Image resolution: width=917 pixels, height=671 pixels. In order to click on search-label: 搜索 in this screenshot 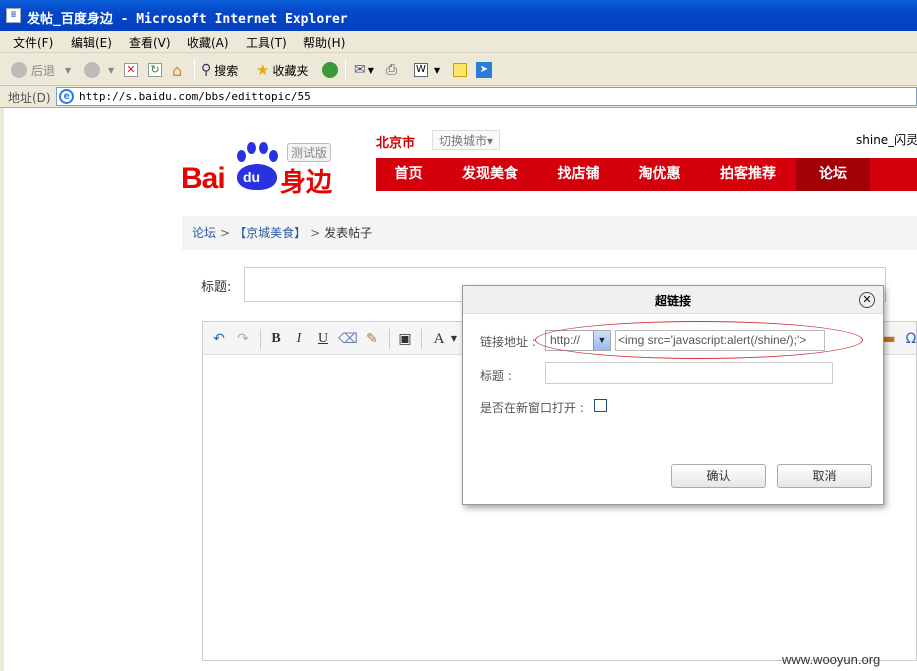, I will do `click(226, 70)`.